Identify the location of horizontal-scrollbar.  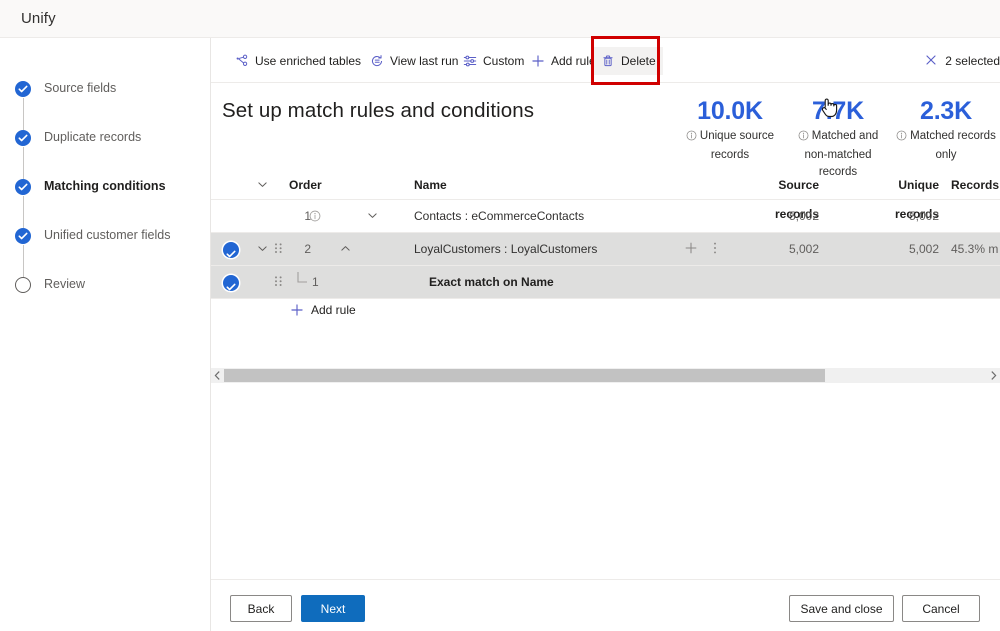
(605, 375).